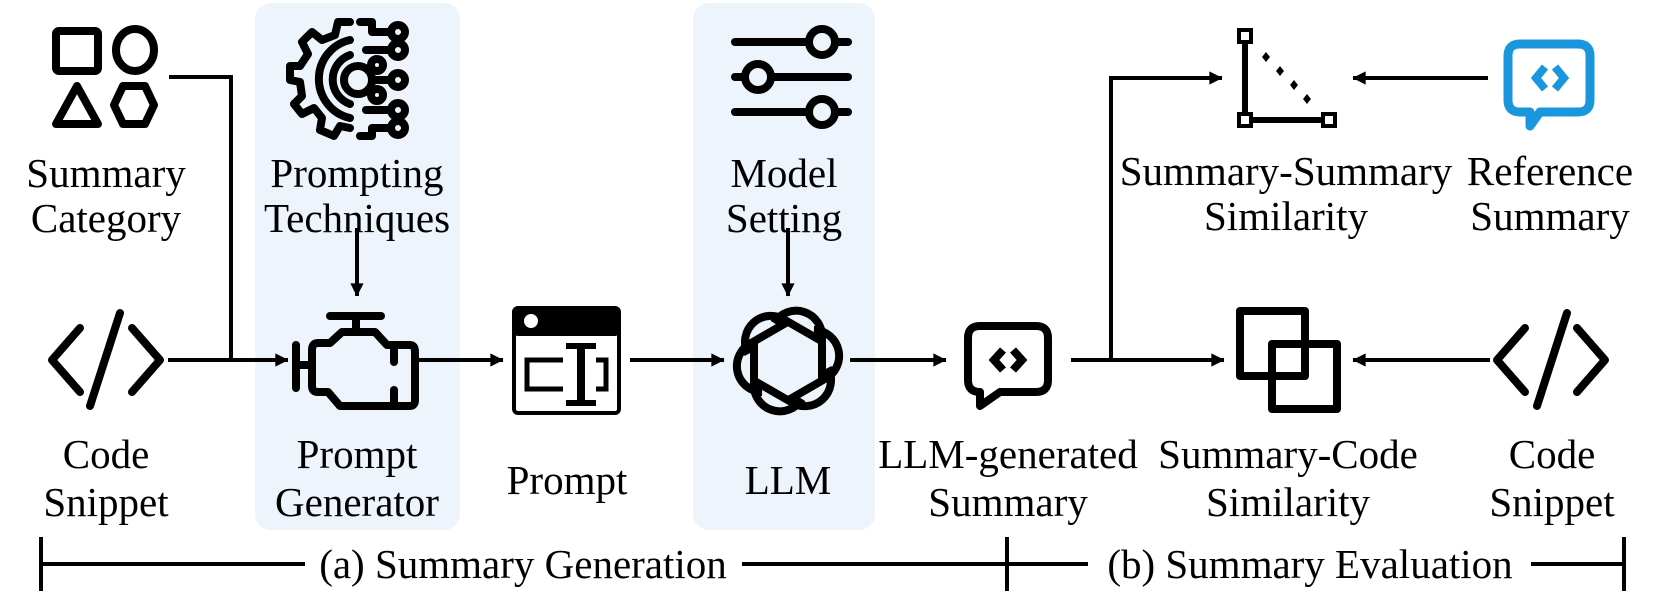 The width and height of the screenshot is (1661, 614). What do you see at coordinates (106, 173) in the screenshot?
I see `summary-category-label: Summary` at bounding box center [106, 173].